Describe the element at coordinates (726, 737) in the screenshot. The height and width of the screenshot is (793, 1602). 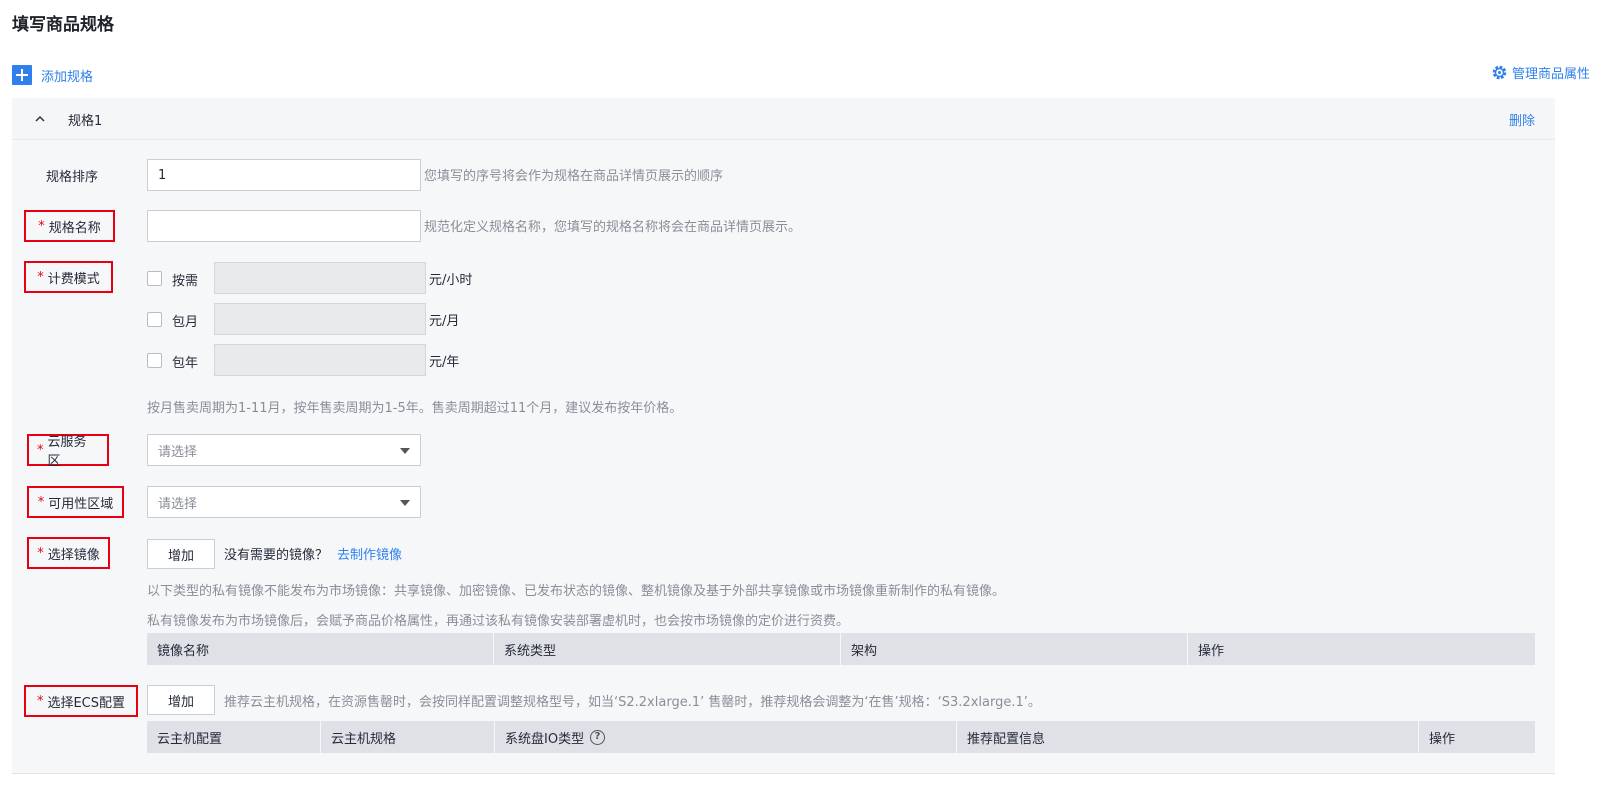
I see `ecs-col-disk-io: 系统盘IO类型 ?` at that location.